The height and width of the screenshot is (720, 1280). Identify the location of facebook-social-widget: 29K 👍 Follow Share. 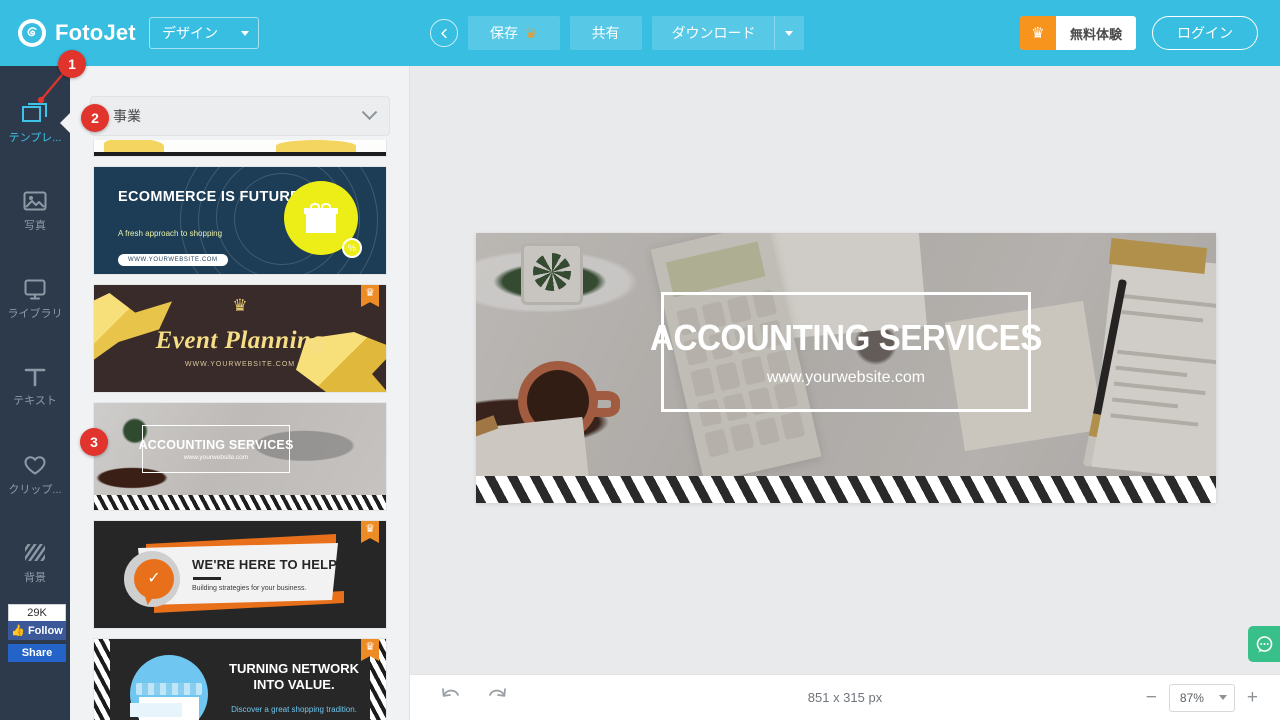
(37, 633).